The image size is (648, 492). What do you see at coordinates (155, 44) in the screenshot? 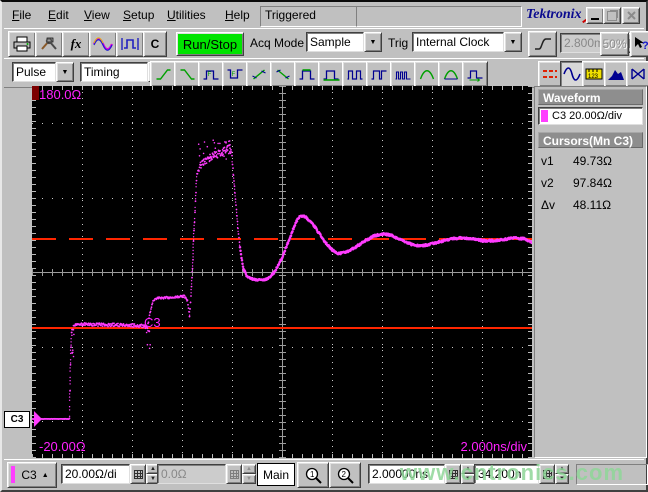
I see `c-button: C` at bounding box center [155, 44].